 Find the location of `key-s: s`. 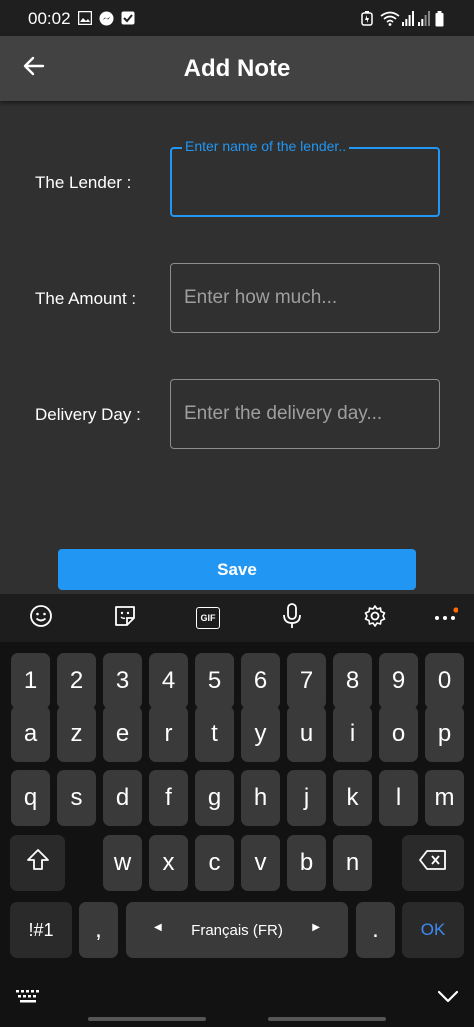

key-s: s is located at coordinates (76, 798).